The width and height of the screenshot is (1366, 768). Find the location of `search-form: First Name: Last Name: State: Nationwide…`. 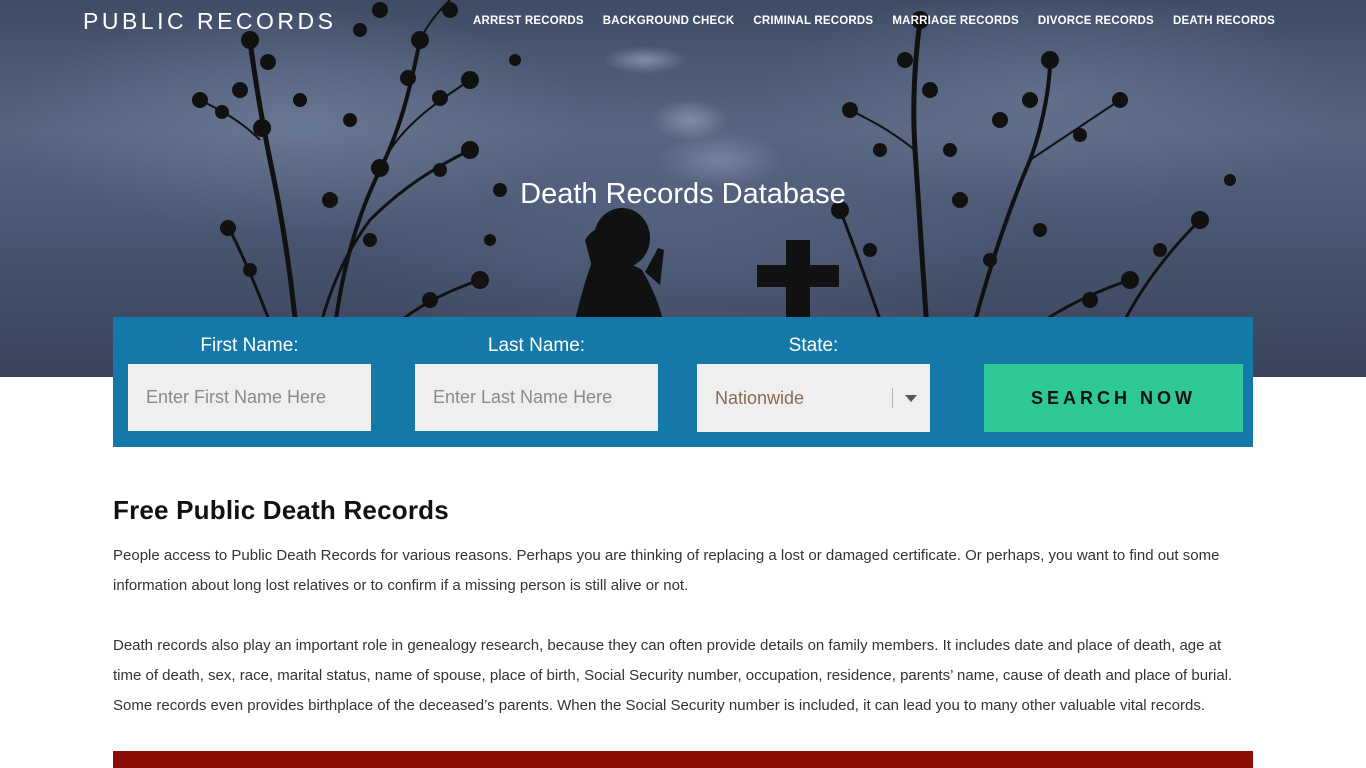

search-form: First Name: Last Name: State: Nationwide… is located at coordinates (683, 382).